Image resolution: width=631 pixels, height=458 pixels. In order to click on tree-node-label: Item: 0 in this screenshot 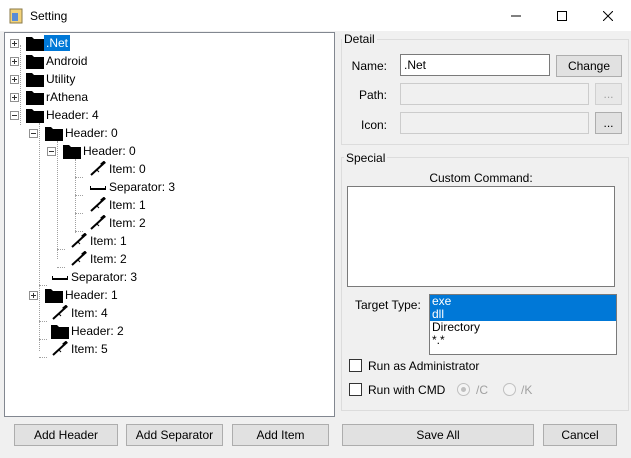, I will do `click(127, 169)`.